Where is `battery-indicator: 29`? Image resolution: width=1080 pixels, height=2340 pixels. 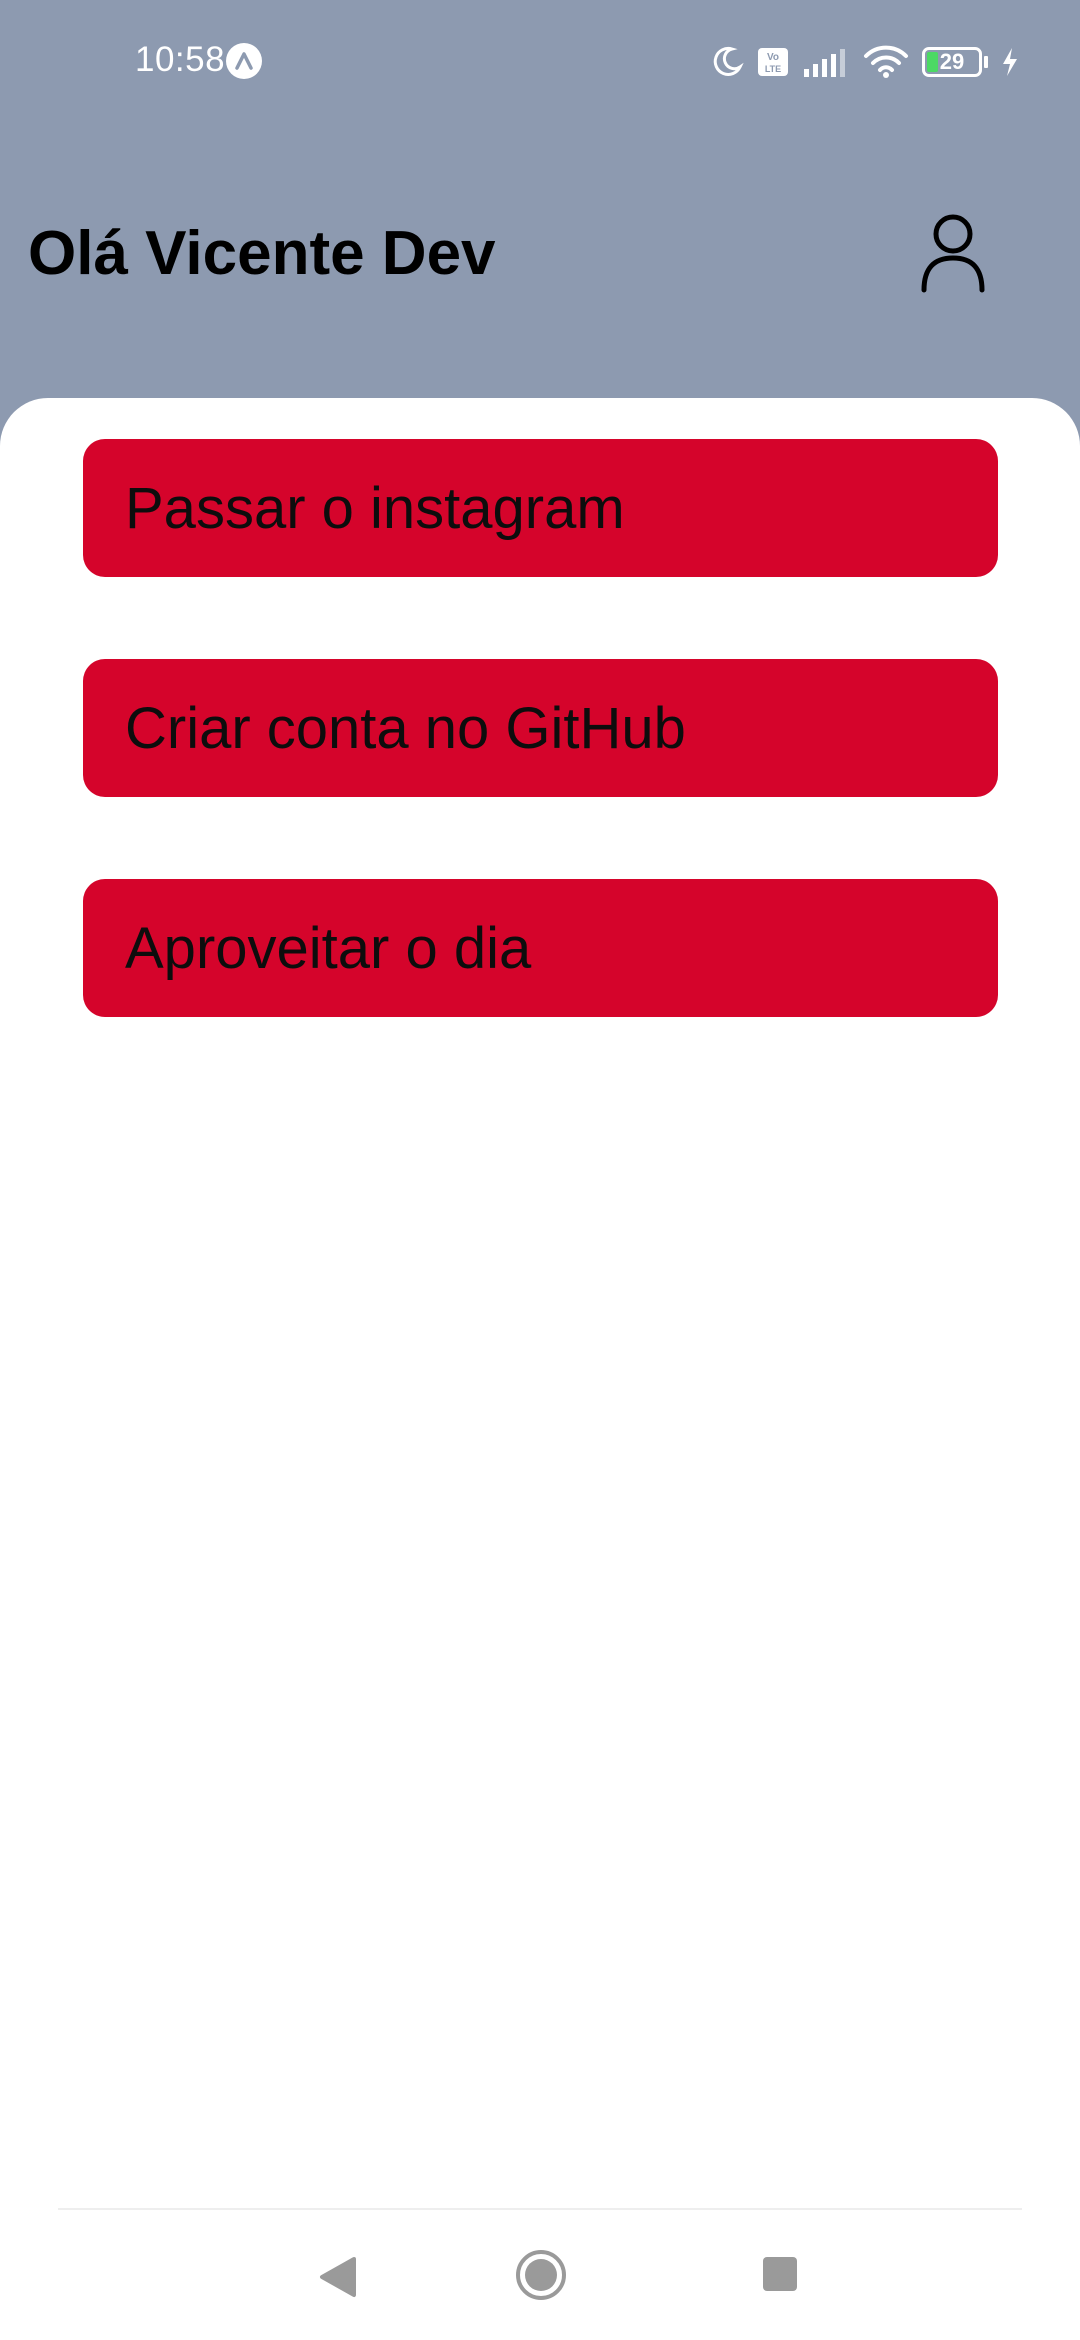
battery-indicator: 29 is located at coordinates (952, 62).